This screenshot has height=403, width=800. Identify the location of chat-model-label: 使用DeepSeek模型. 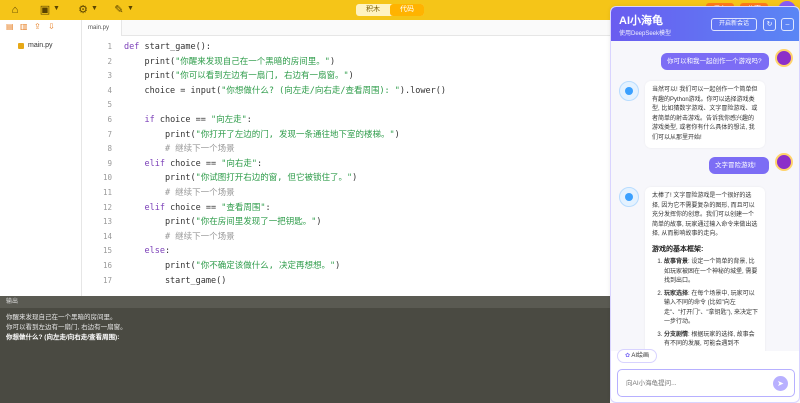
(645, 34).